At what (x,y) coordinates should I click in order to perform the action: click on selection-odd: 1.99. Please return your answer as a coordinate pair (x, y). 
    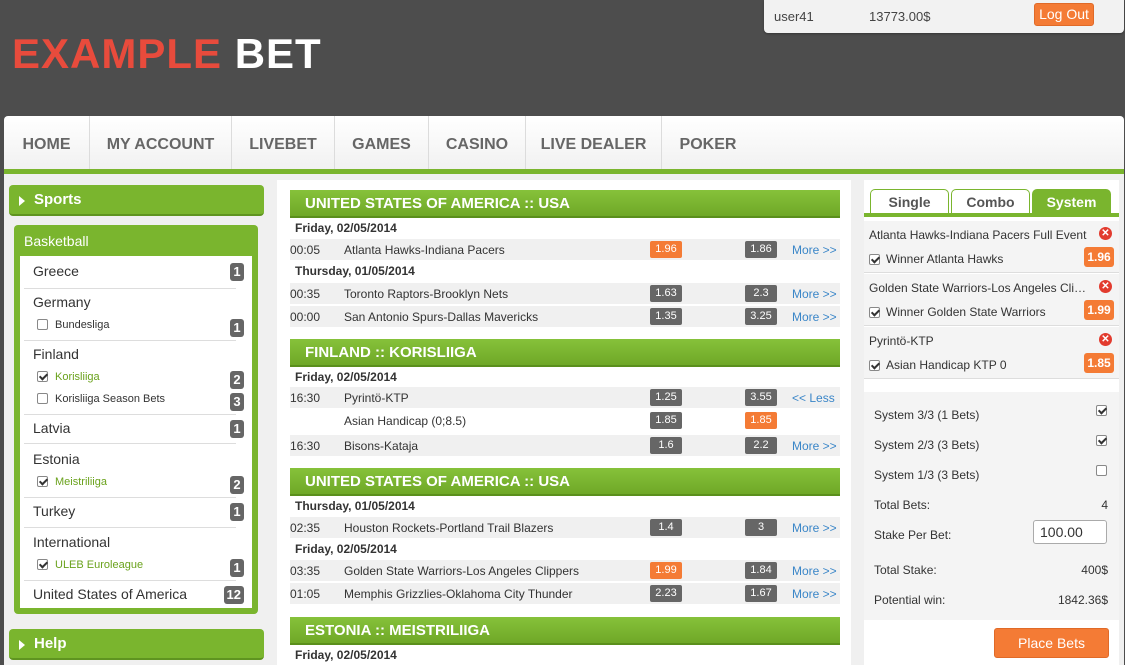
    Looking at the image, I should click on (1099, 310).